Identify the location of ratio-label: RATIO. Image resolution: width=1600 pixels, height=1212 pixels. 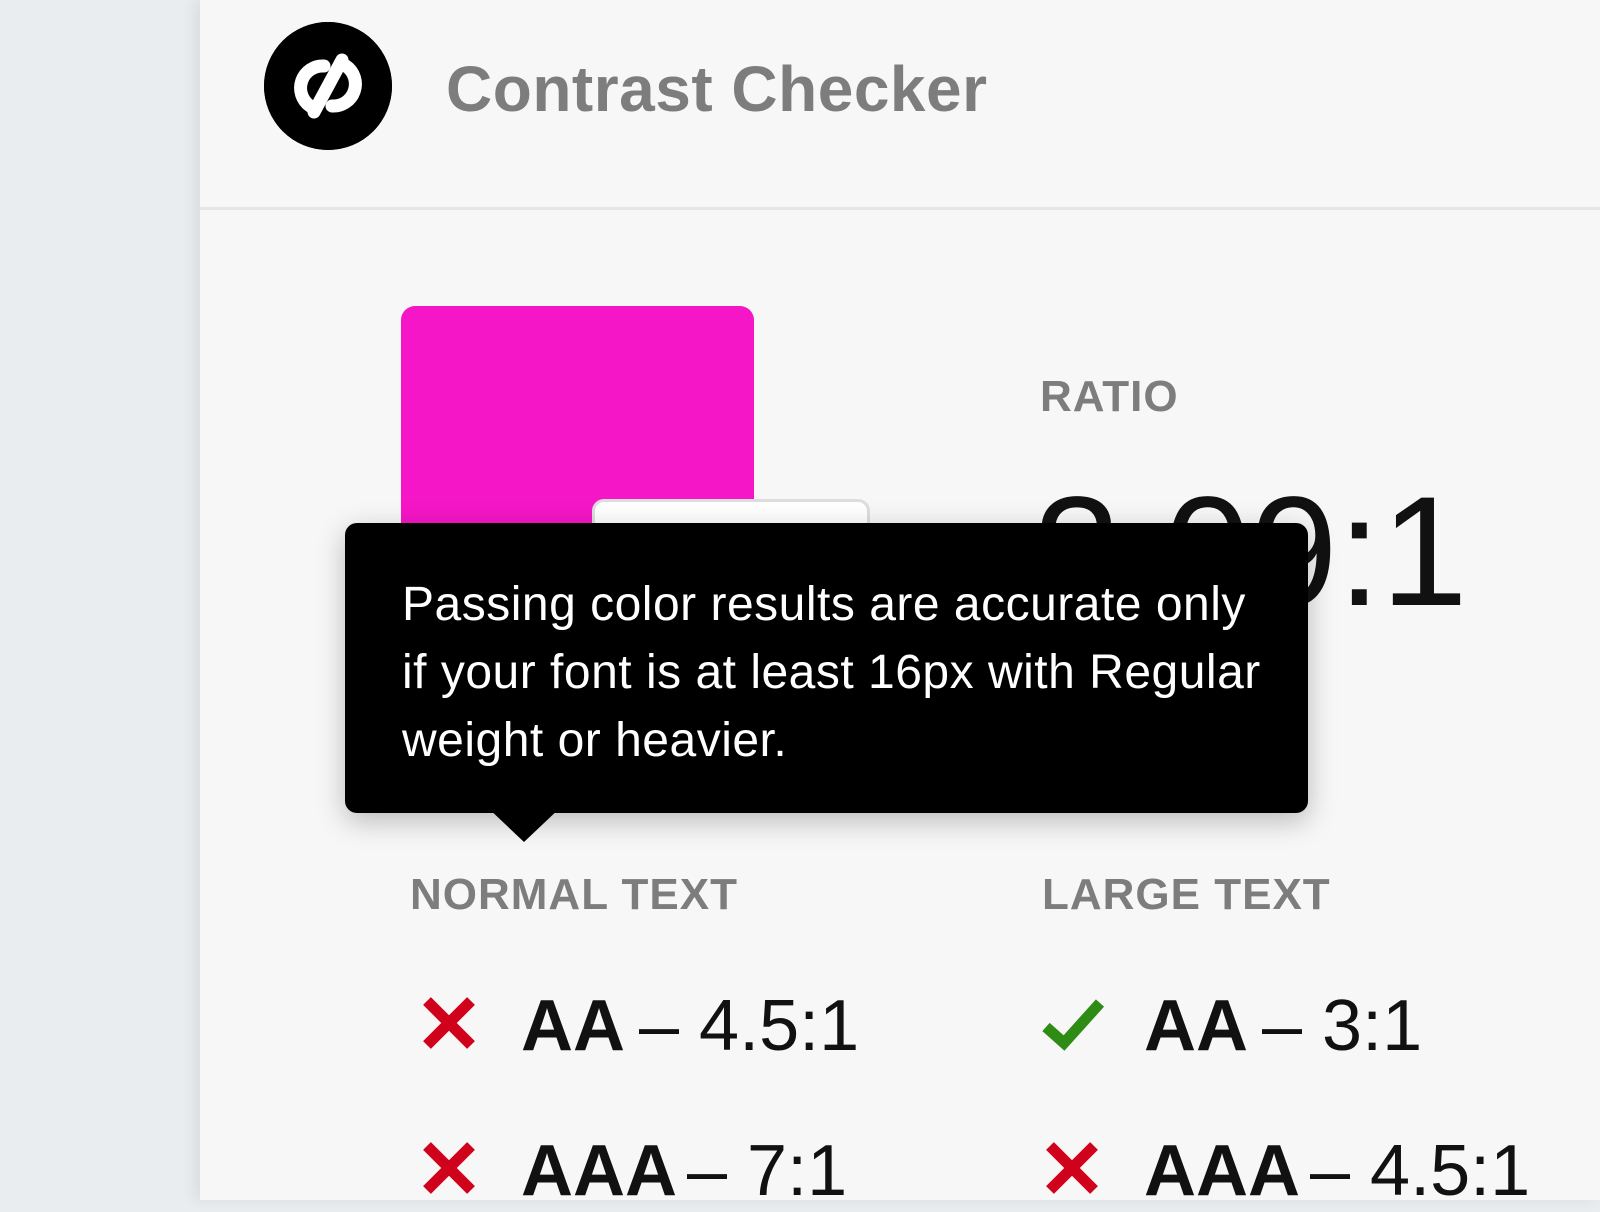
(1109, 396).